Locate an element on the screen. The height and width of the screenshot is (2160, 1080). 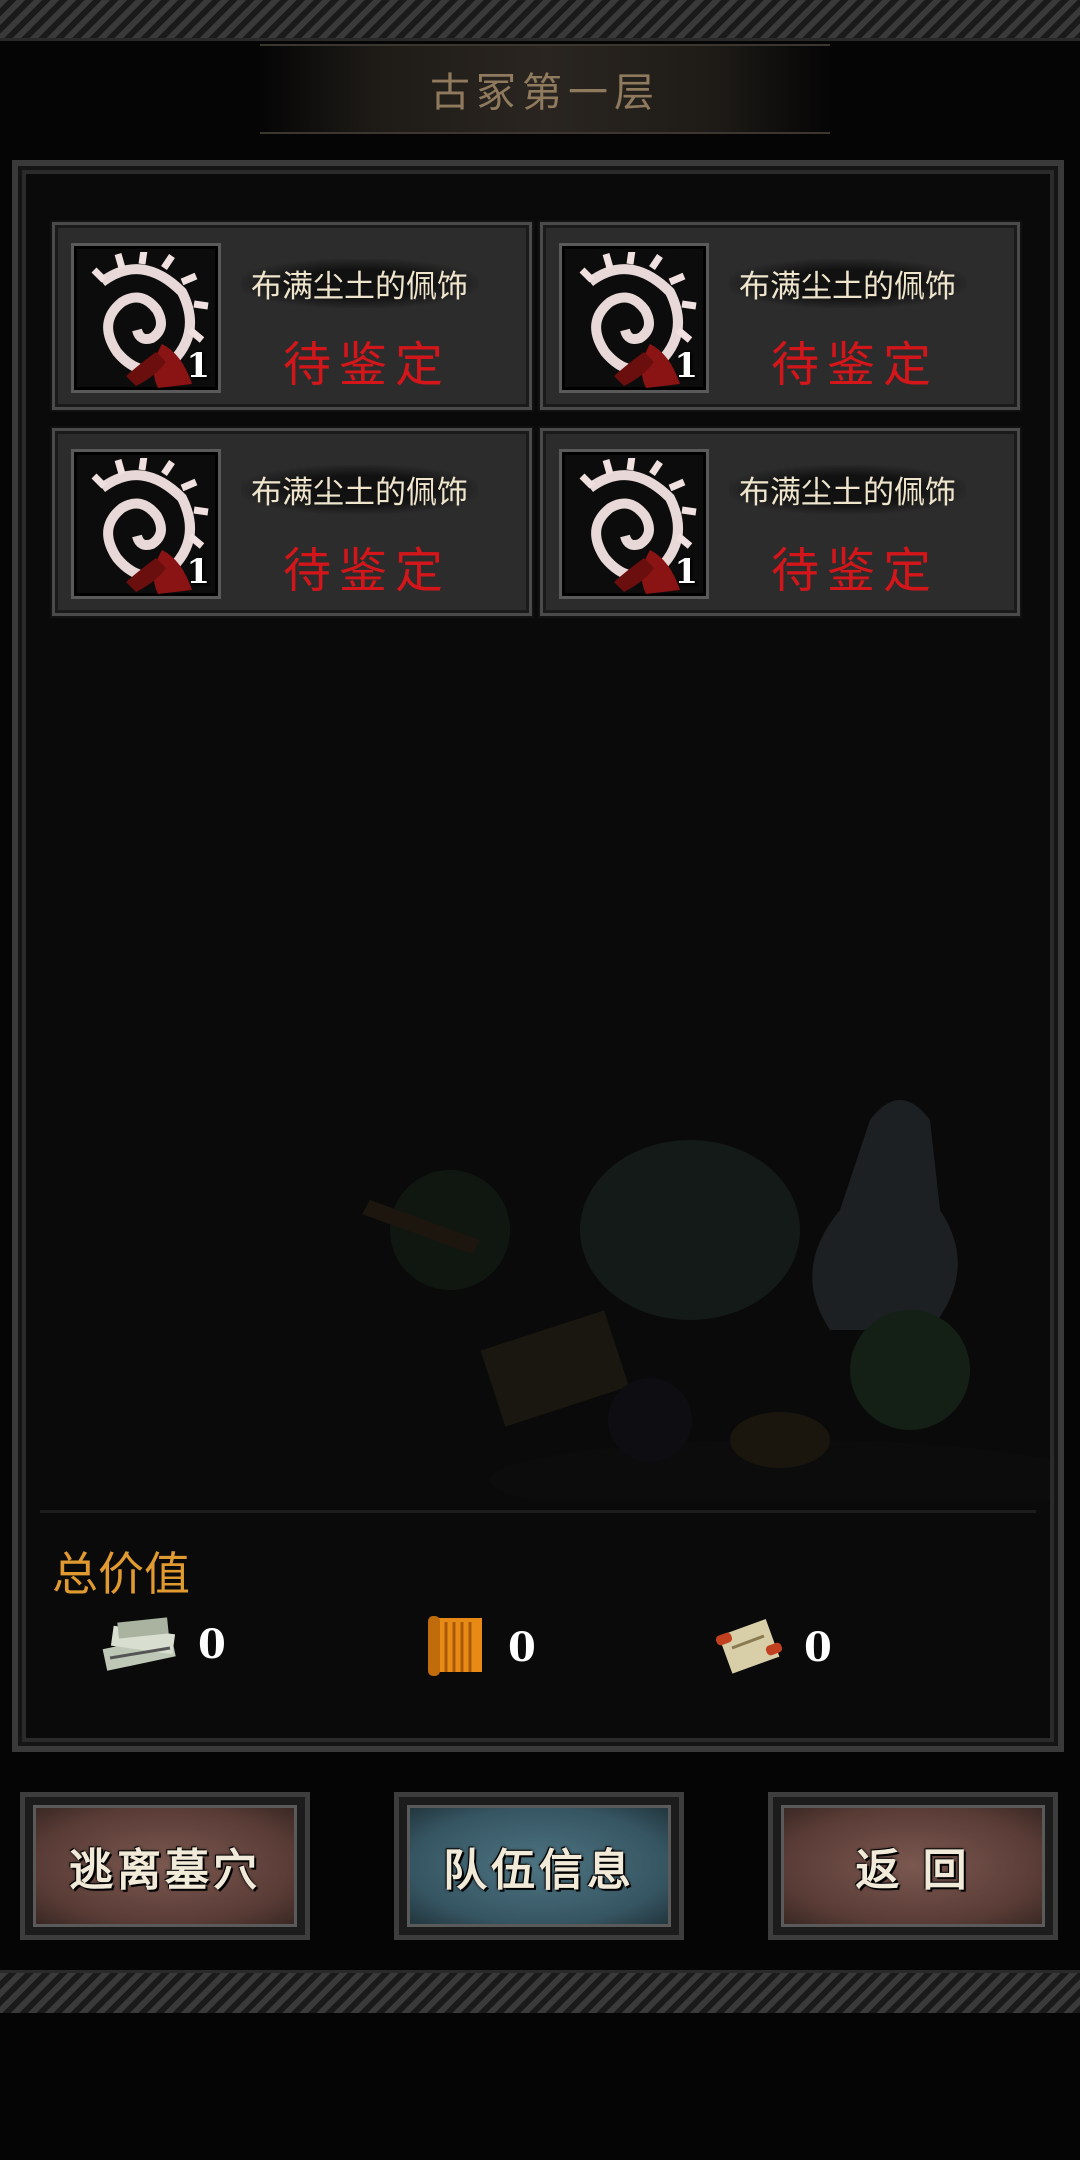
escape-tomb-button: 逃离墓穴 is located at coordinates (165, 1866).